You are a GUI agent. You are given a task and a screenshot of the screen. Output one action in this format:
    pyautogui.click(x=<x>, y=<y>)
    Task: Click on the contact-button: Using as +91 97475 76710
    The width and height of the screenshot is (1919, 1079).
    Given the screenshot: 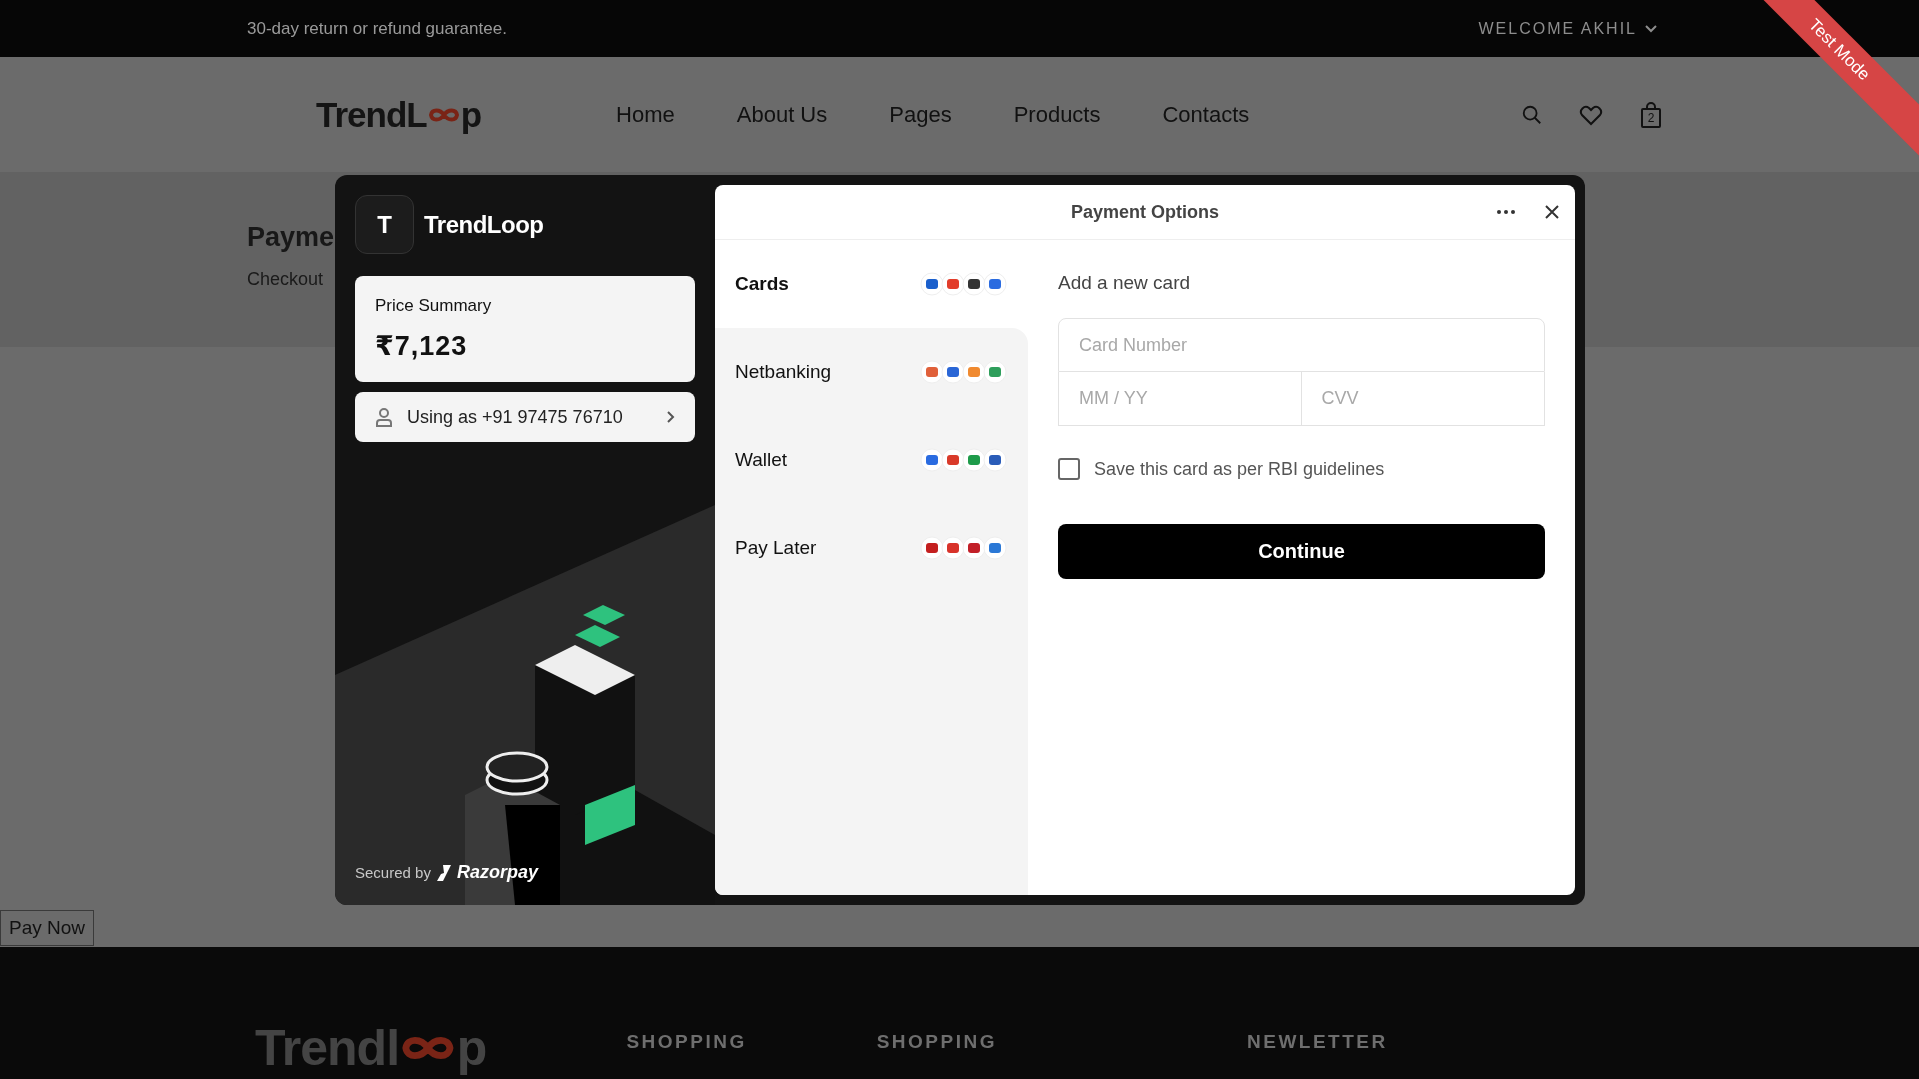 What is the action you would take?
    pyautogui.click(x=525, y=417)
    